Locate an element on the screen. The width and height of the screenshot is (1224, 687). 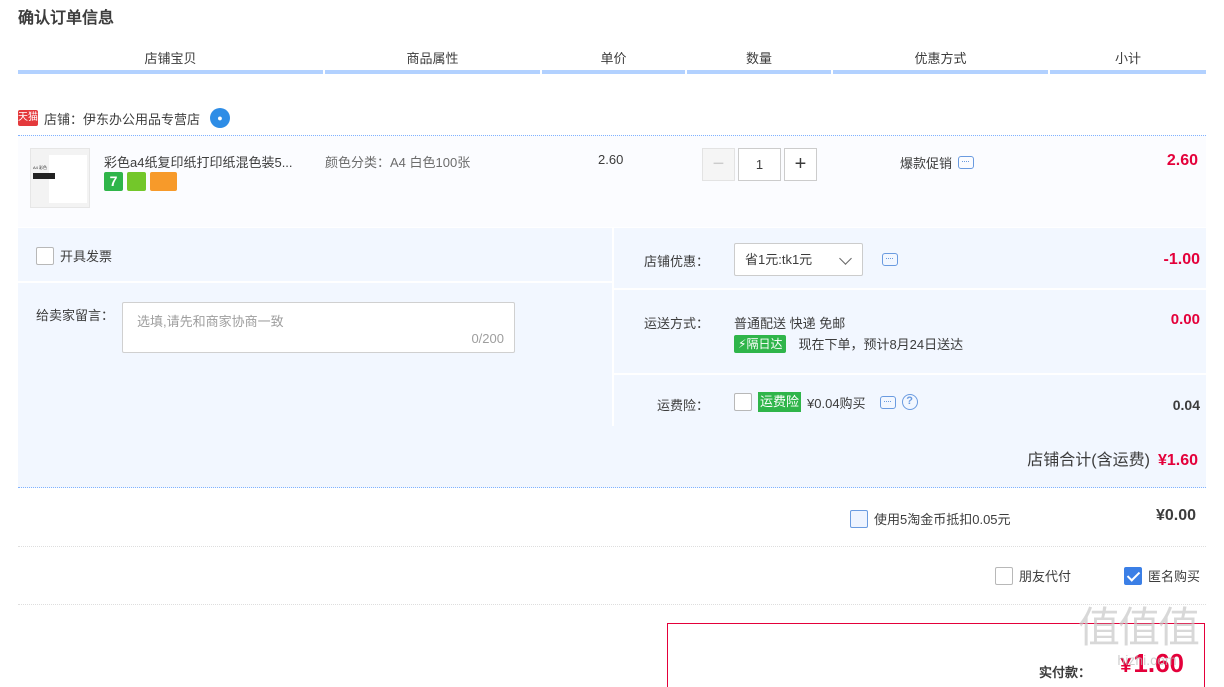
item-subtotal: 2.60 is located at coordinates (1182, 160).